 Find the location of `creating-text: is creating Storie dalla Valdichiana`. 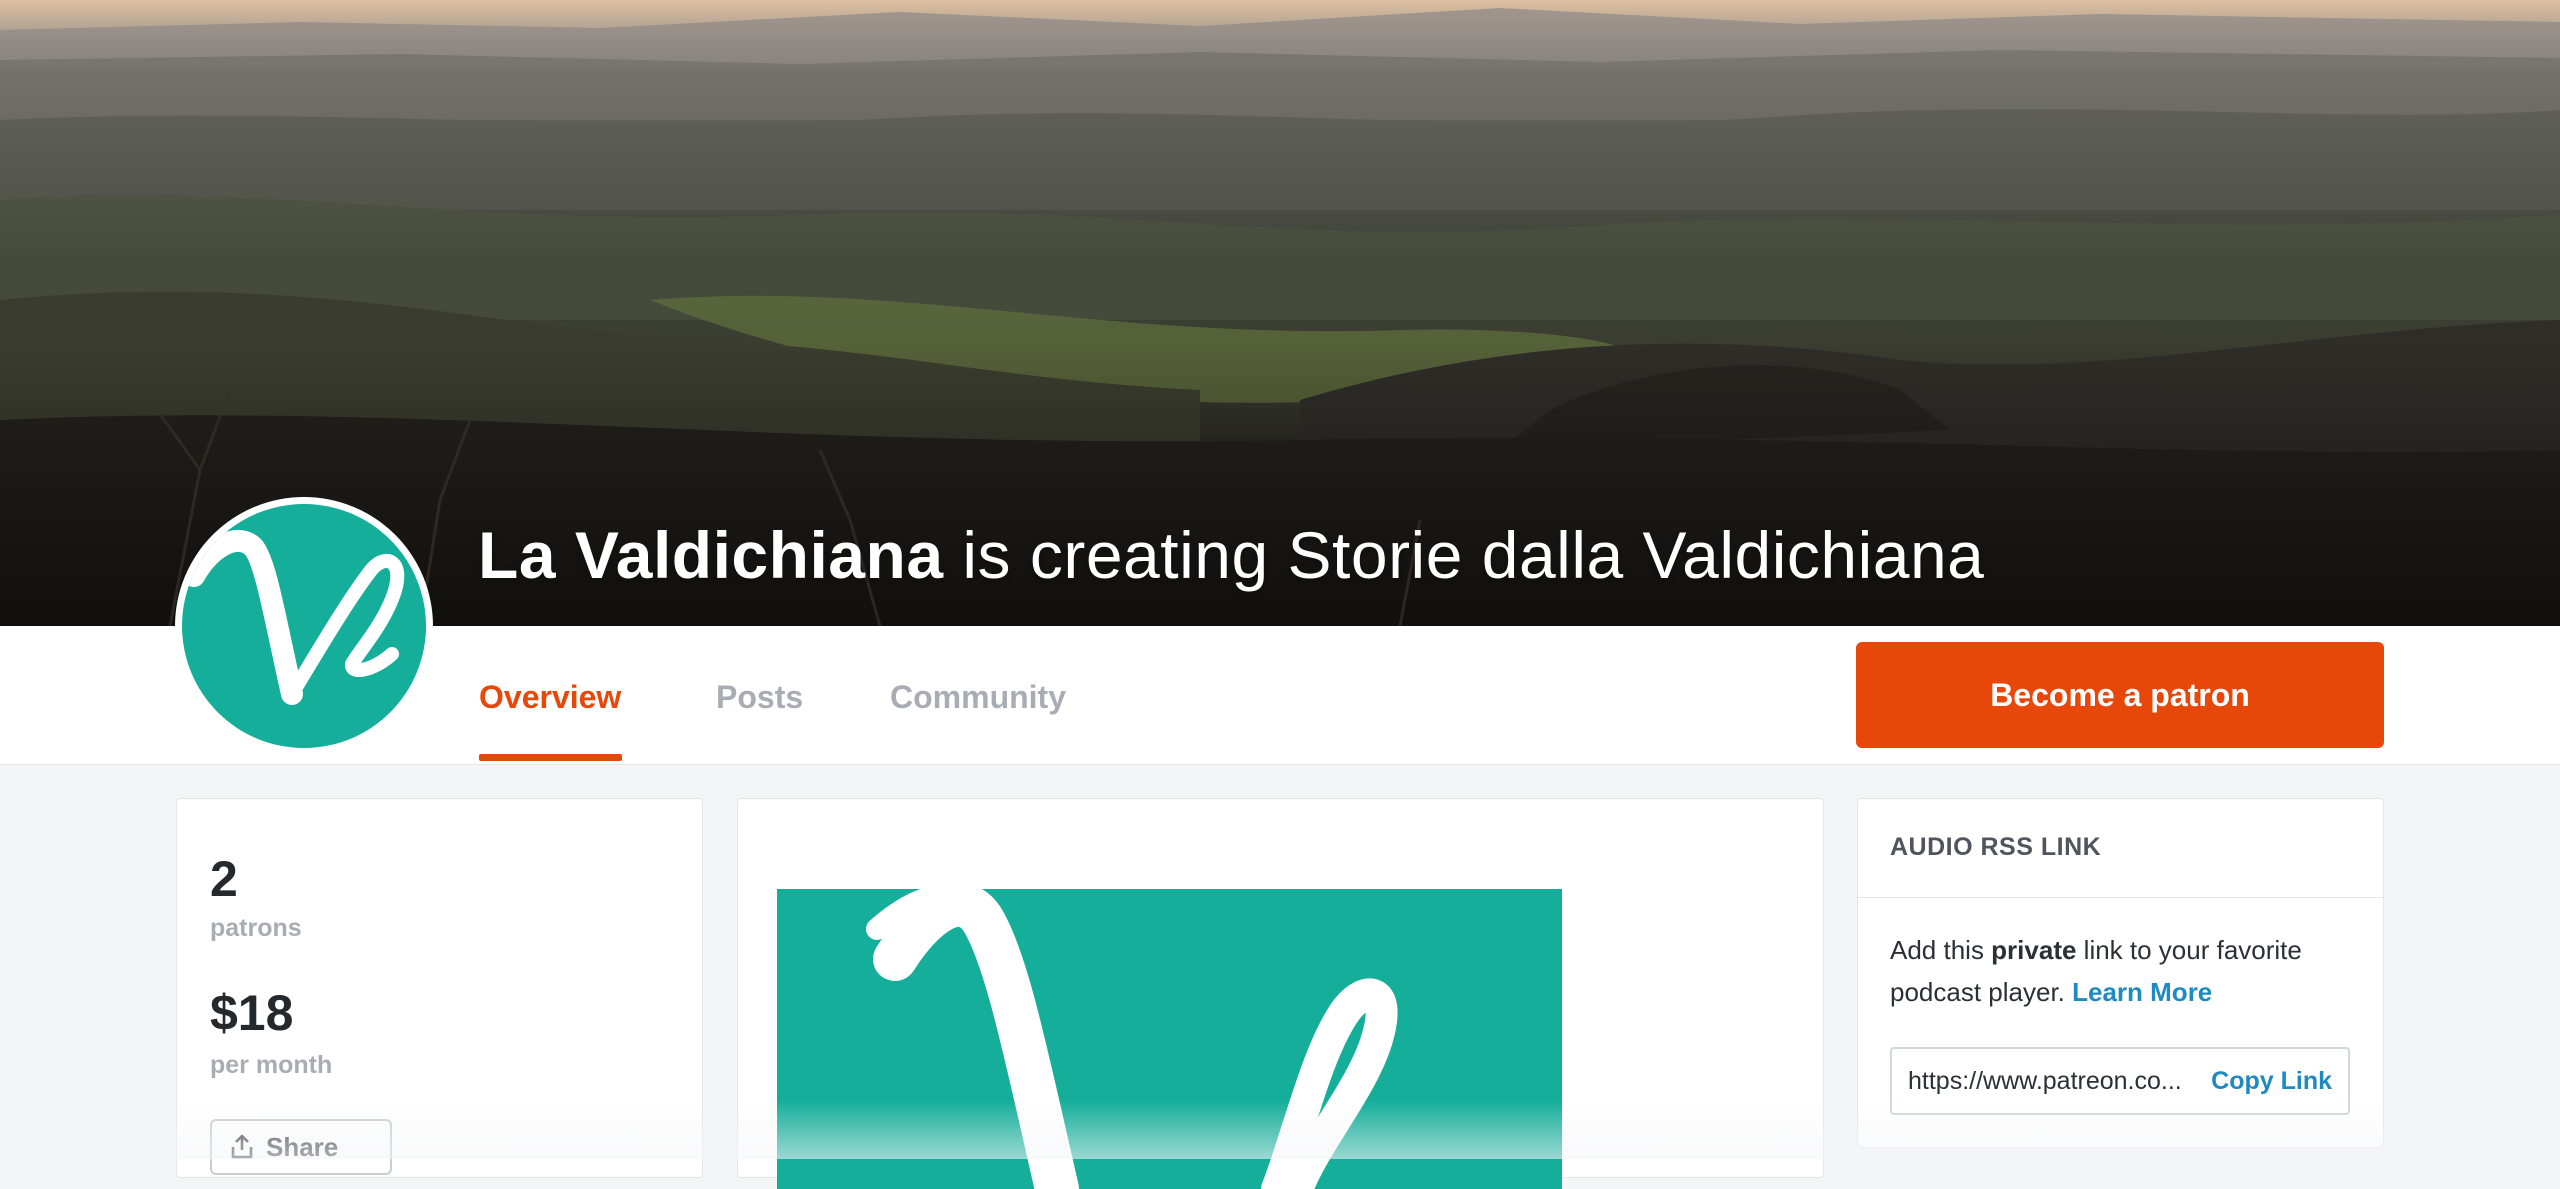

creating-text: is creating Storie dalla Valdichiana is located at coordinates (1464, 555).